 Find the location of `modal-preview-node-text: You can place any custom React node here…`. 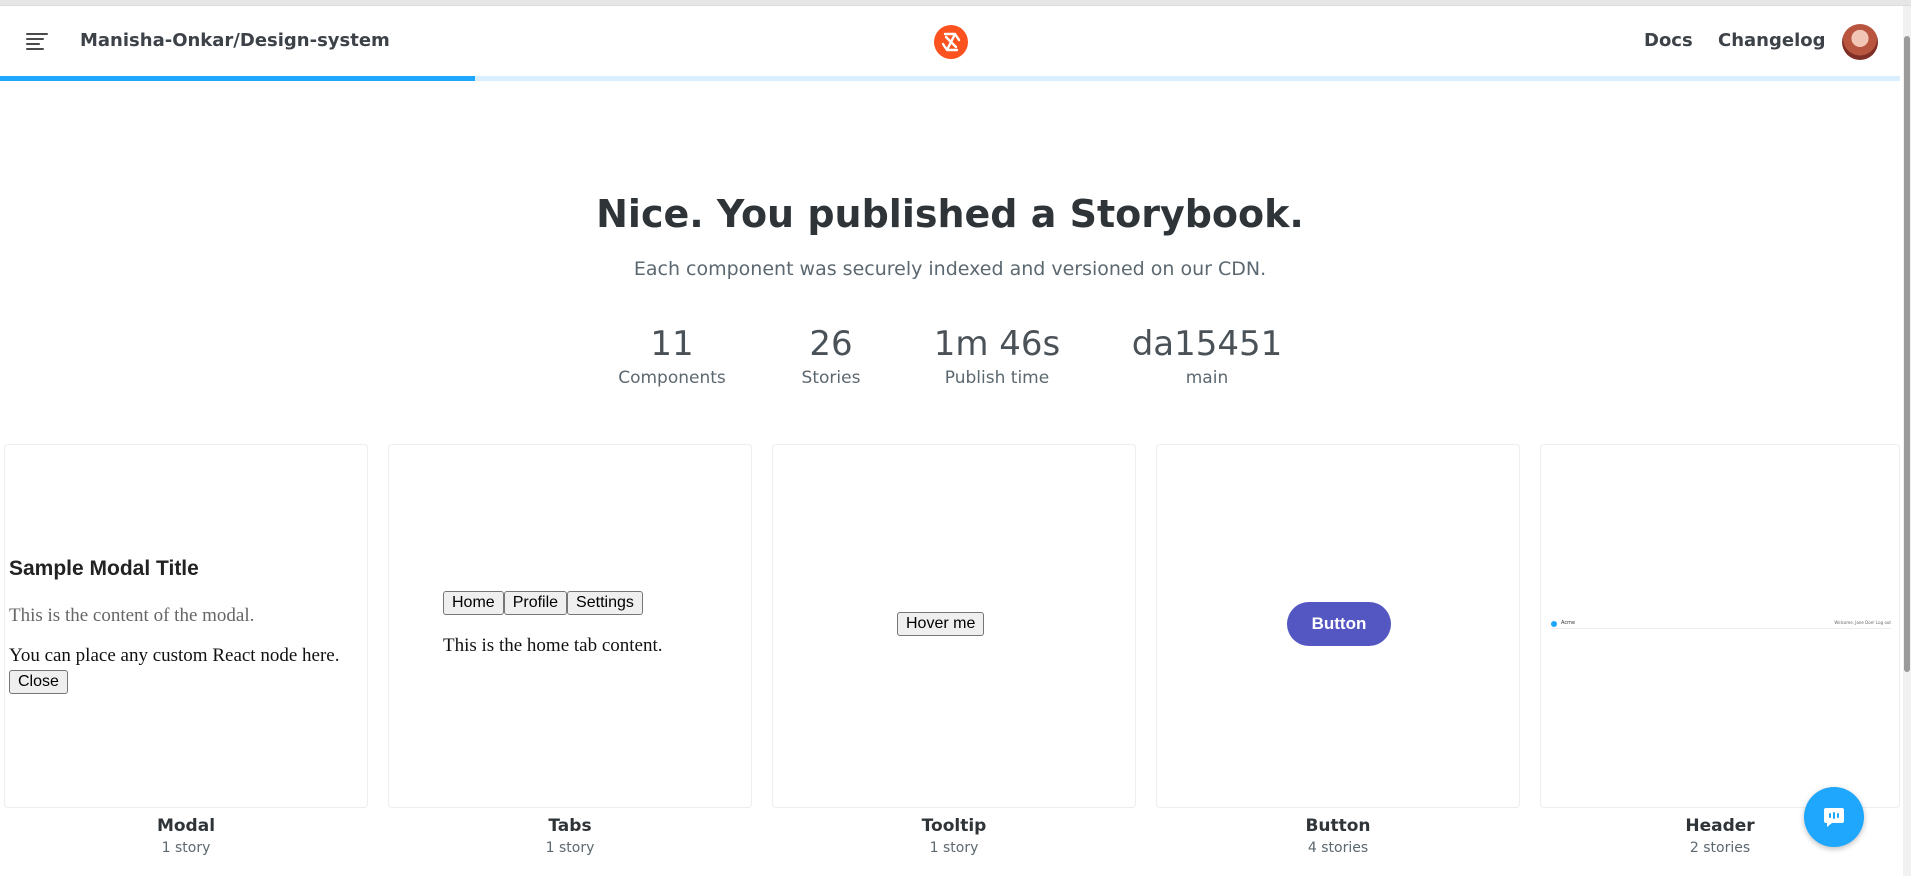

modal-preview-node-text: You can place any custom React node here… is located at coordinates (174, 655).